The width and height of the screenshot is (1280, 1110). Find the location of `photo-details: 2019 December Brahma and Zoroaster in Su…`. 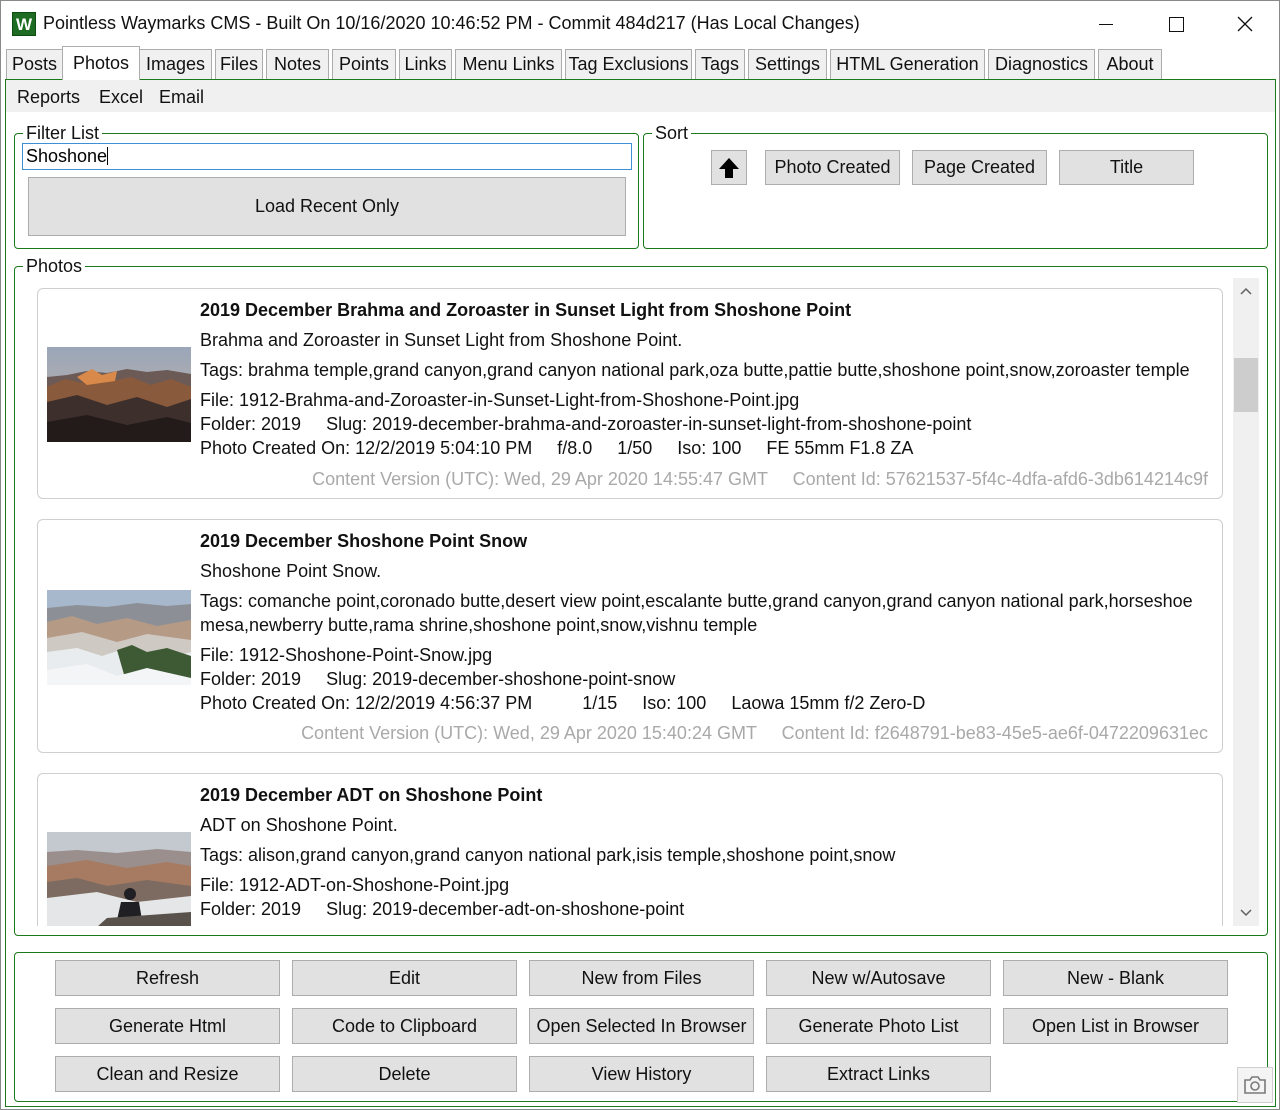

photo-details: 2019 December Brahma and Zoroaster in Su… is located at coordinates (704, 378).